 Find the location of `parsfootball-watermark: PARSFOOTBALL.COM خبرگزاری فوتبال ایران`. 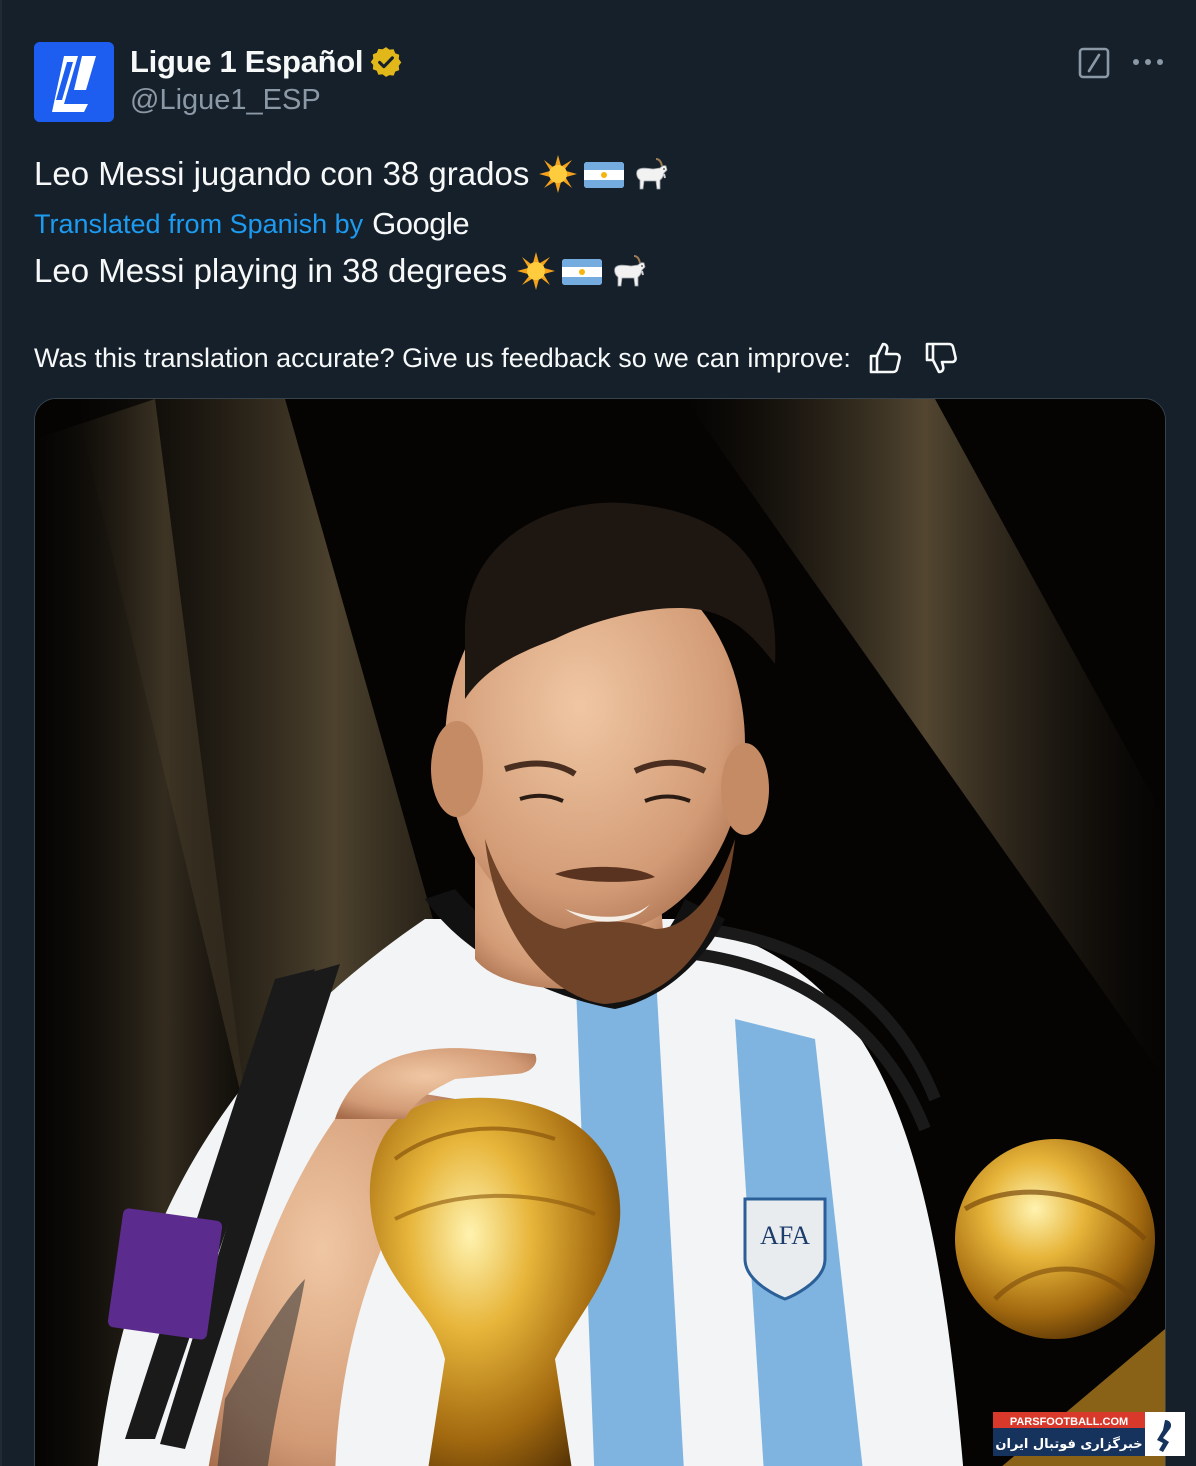

parsfootball-watermark: PARSFOOTBALL.COM خبرگزاری فوتبال ایران is located at coordinates (1089, 1436).